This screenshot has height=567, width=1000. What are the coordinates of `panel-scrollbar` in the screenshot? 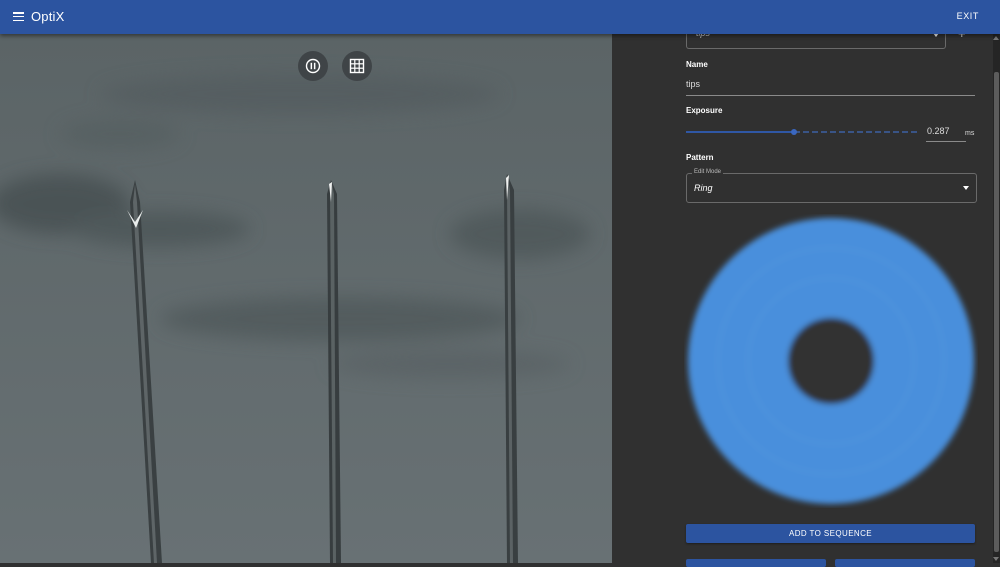 It's located at (996, 298).